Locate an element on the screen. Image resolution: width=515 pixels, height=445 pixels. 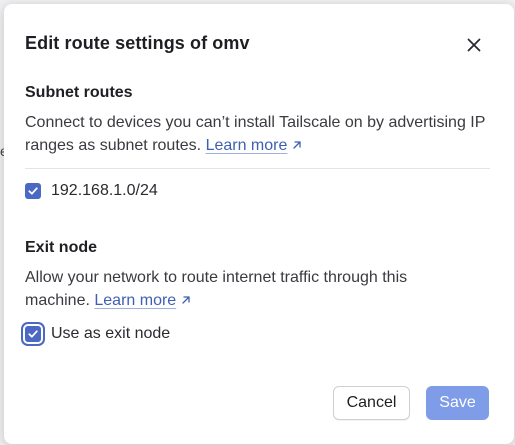
exit-node-learn-more-link: Learn more is located at coordinates (143, 300).